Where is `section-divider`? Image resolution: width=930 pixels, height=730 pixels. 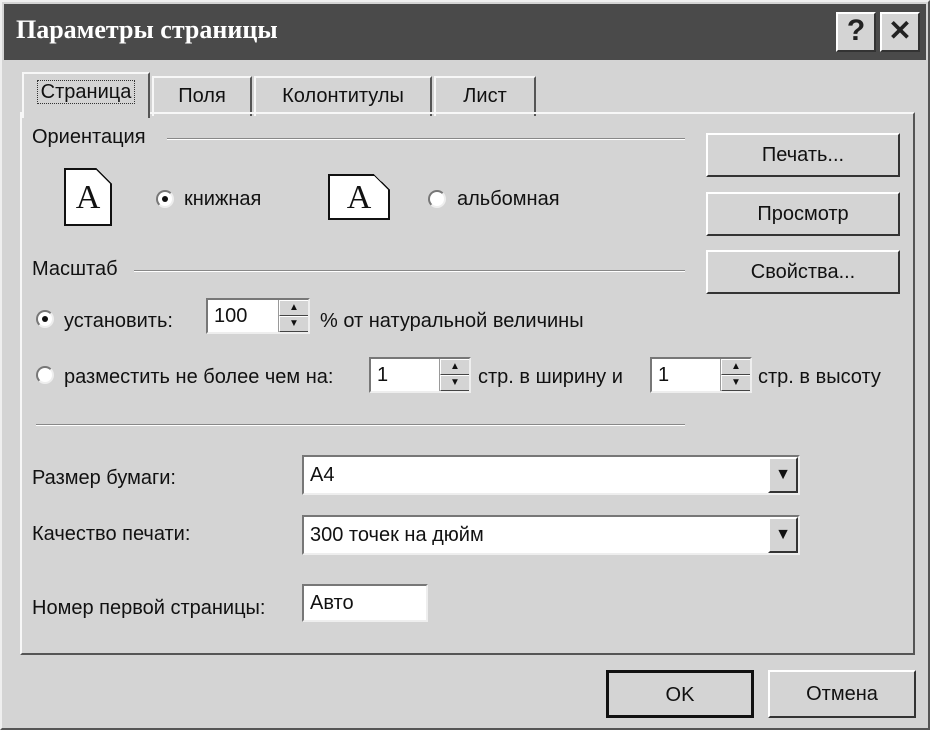
section-divider is located at coordinates (360, 425).